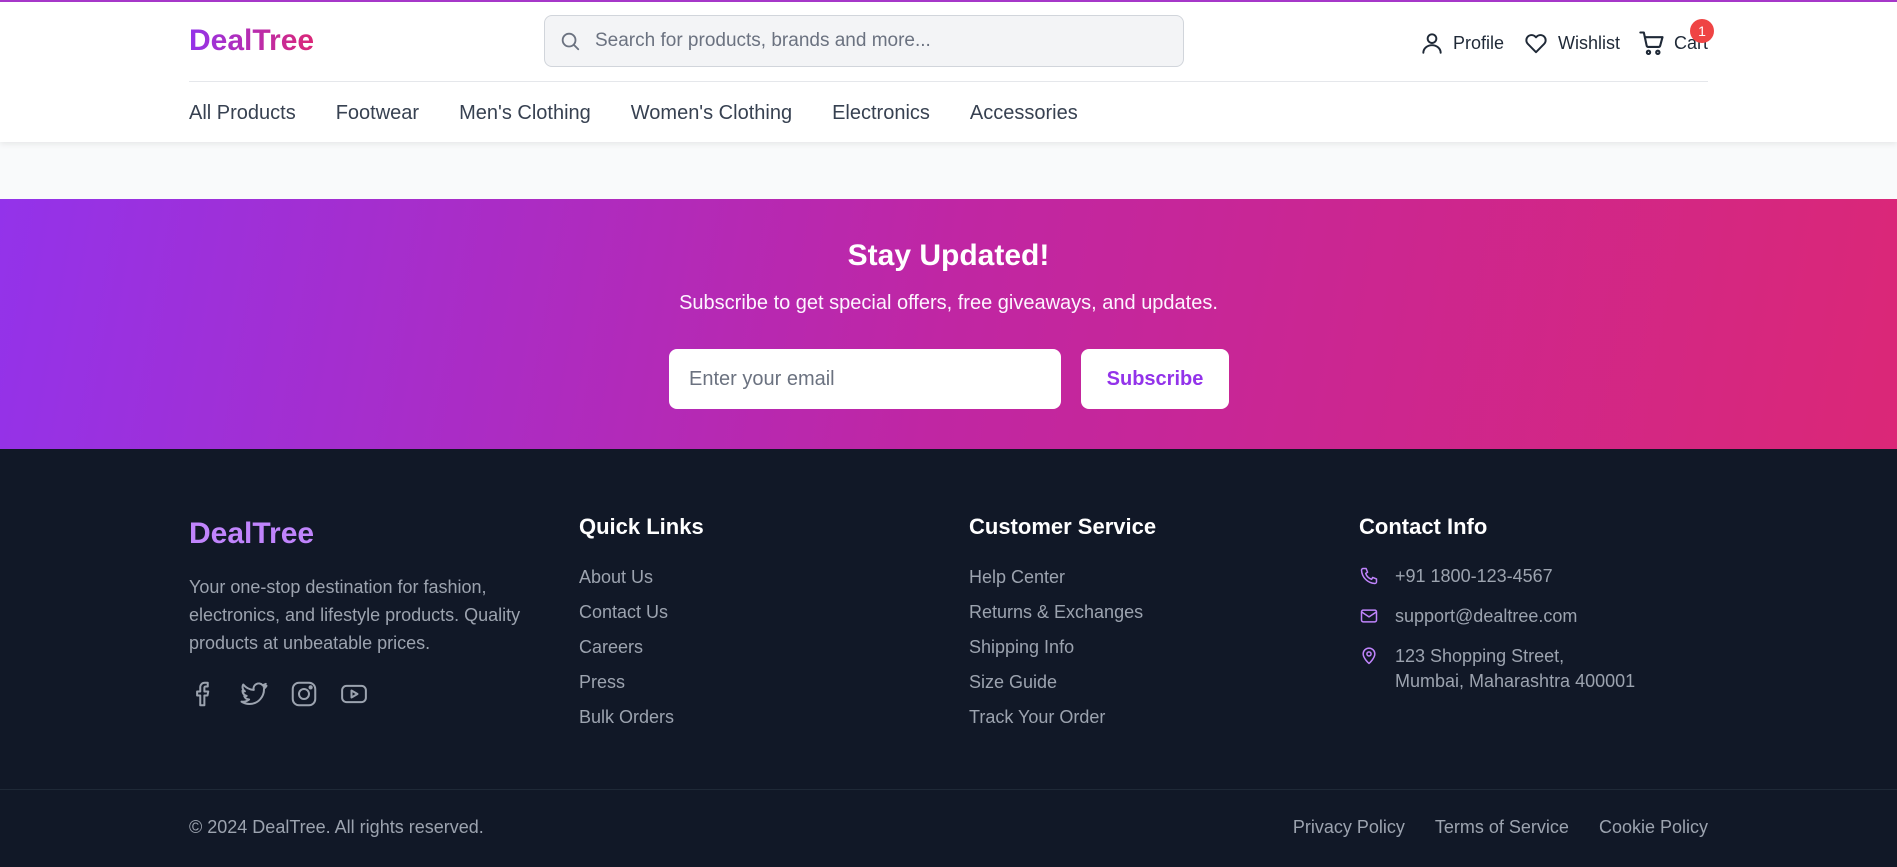  Describe the element at coordinates (1486, 616) in the screenshot. I see `contact-email-text: support@dealtree.com` at that location.